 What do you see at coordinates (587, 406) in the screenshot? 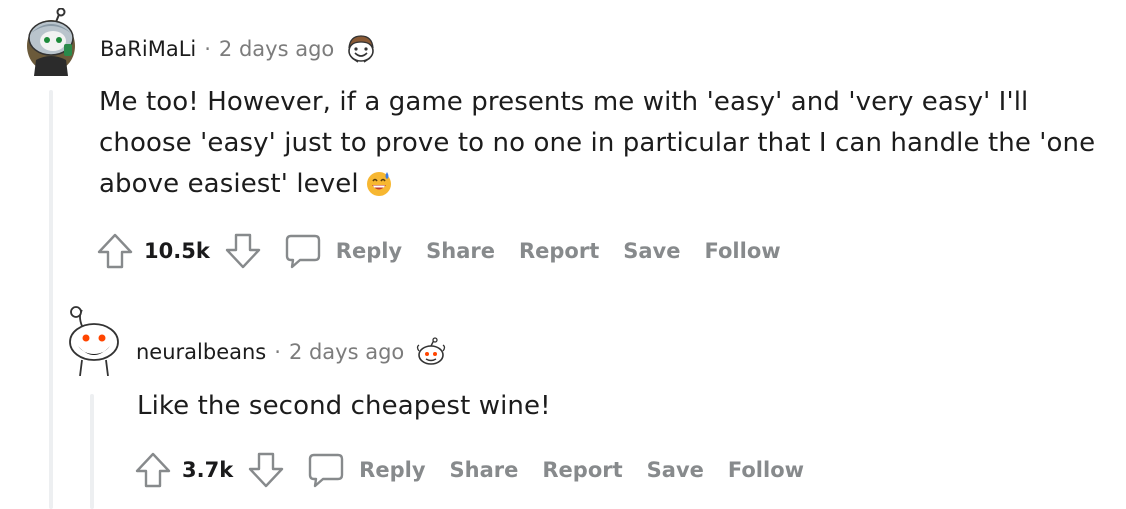
I see `comment-body: Like the second cheapest wine!` at bounding box center [587, 406].